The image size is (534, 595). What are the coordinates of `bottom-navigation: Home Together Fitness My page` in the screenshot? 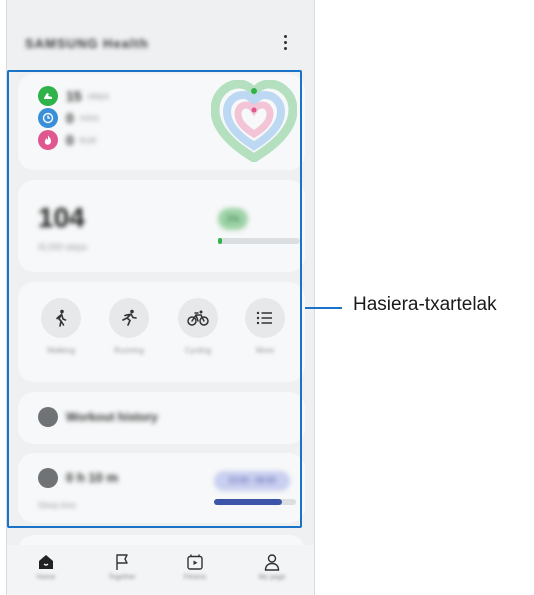 It's located at (160, 570).